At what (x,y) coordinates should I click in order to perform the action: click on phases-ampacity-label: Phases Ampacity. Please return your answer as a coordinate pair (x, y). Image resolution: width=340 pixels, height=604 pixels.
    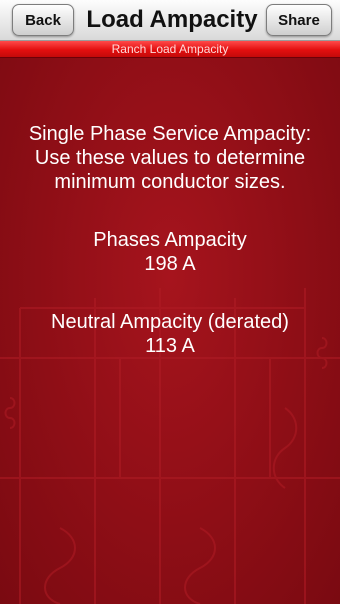
    Looking at the image, I should click on (170, 240).